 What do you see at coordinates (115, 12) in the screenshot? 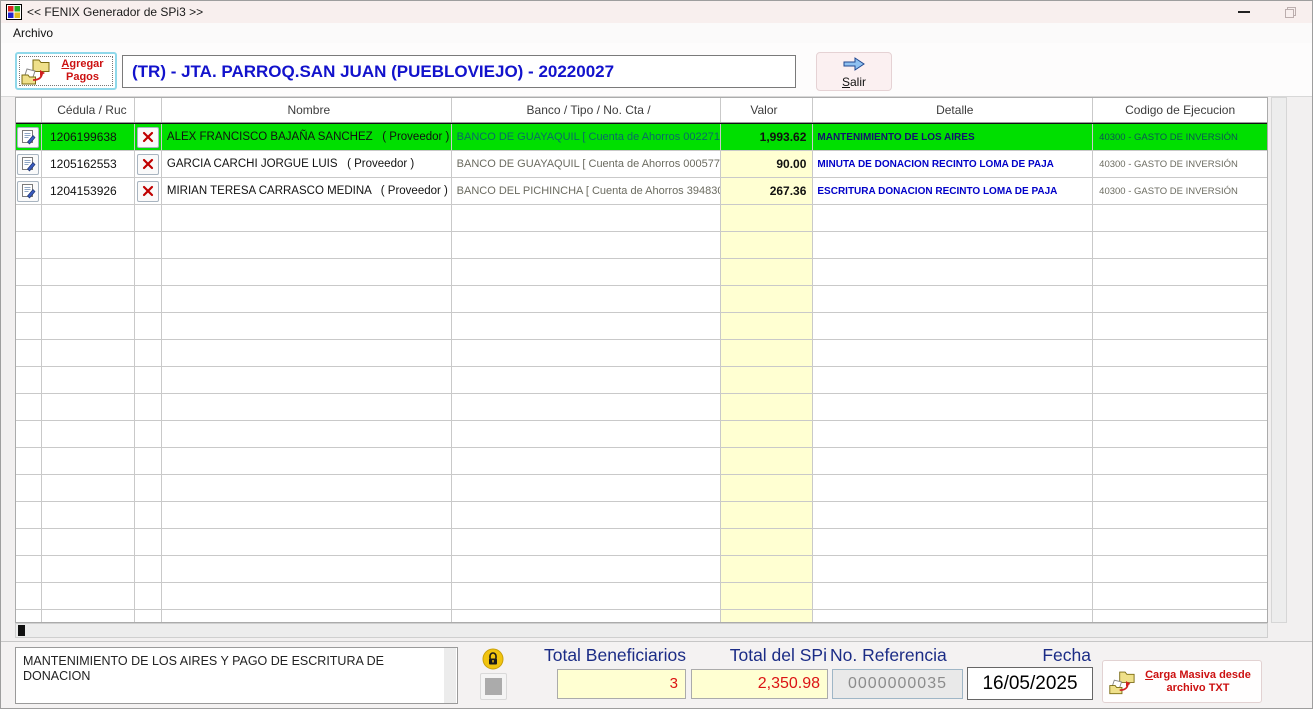
I see `window-title: << FENIX Generador de SPi3 >>` at bounding box center [115, 12].